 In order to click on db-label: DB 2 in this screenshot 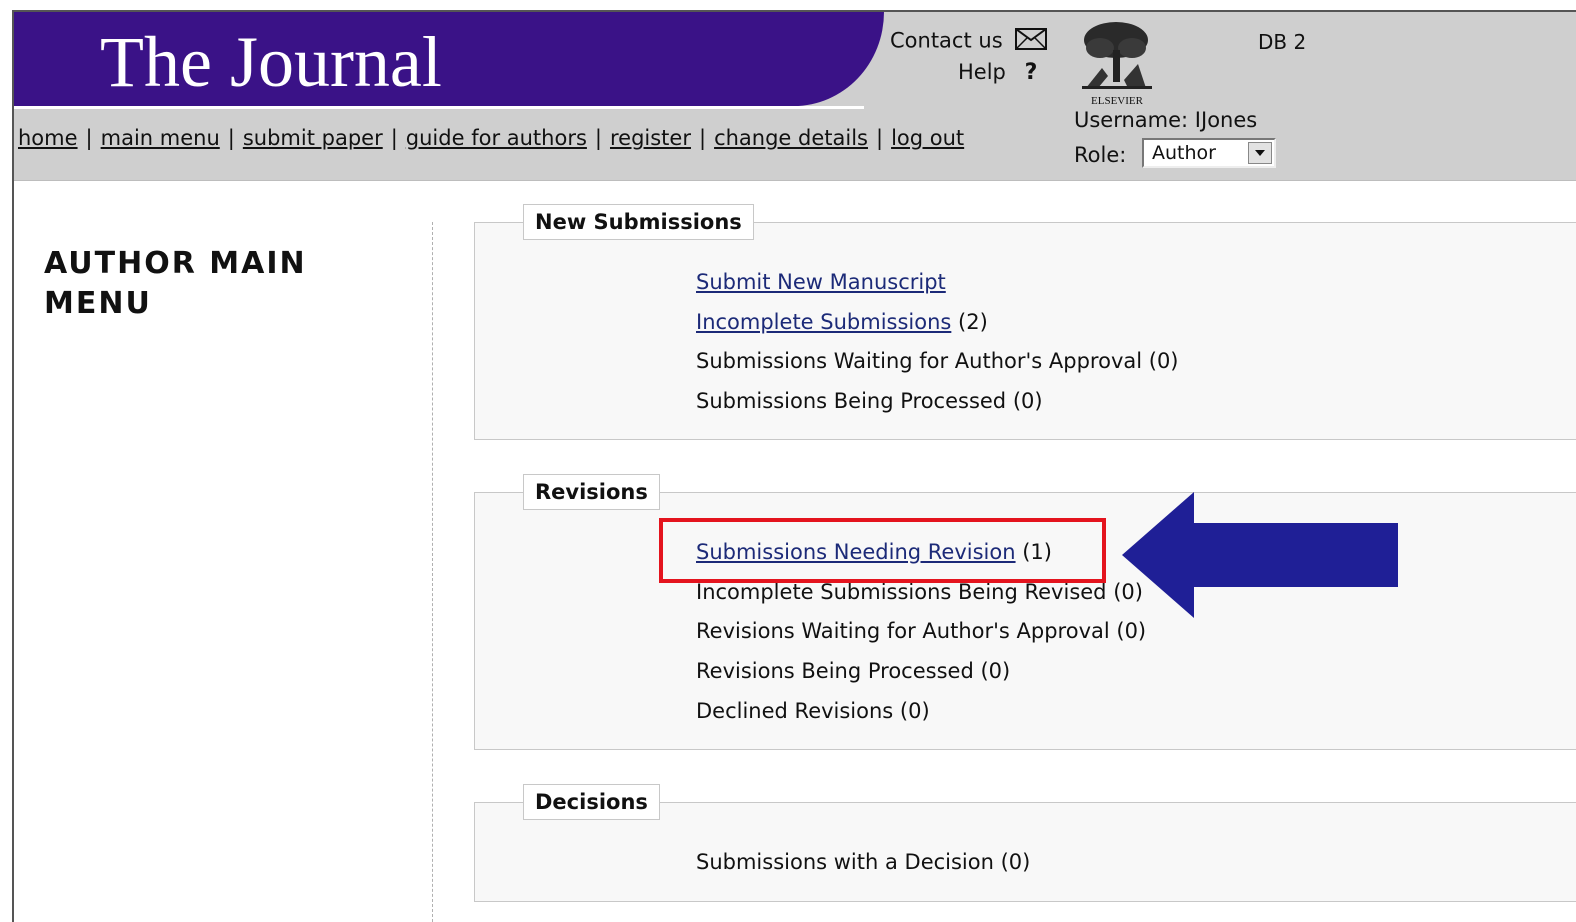, I will do `click(1282, 42)`.